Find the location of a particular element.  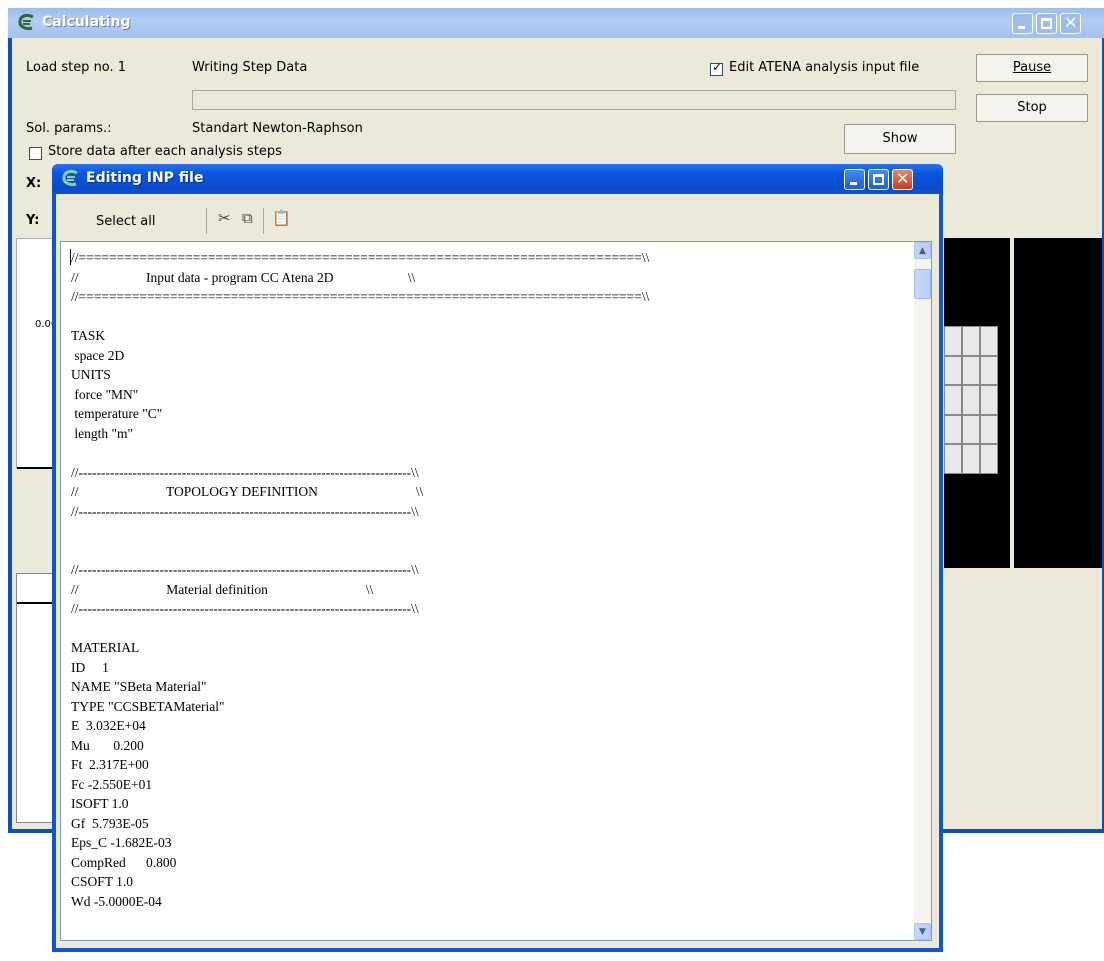

stop-button-label: Stop is located at coordinates (1032, 107).